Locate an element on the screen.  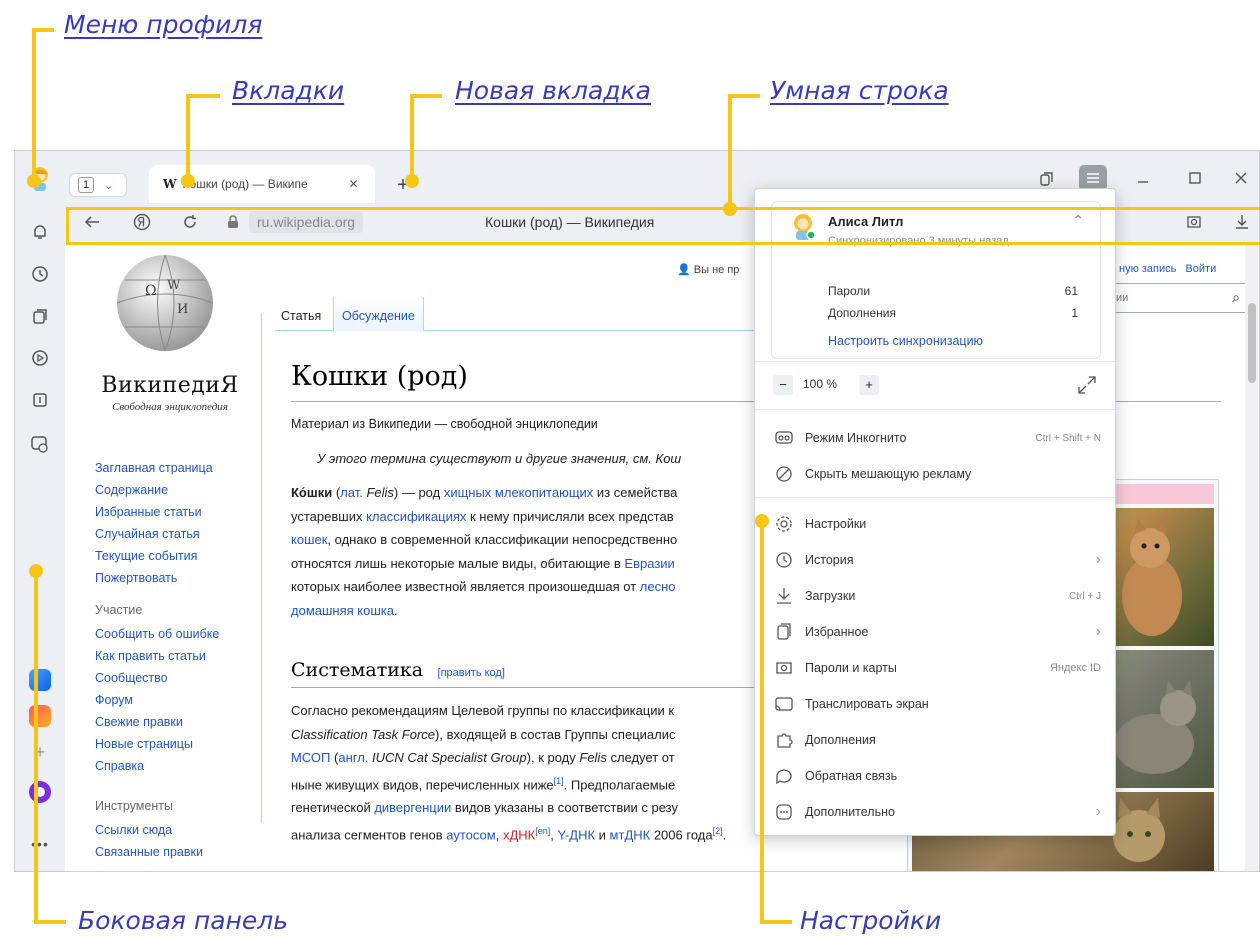
fullscreen-icon is located at coordinates (1087, 385).